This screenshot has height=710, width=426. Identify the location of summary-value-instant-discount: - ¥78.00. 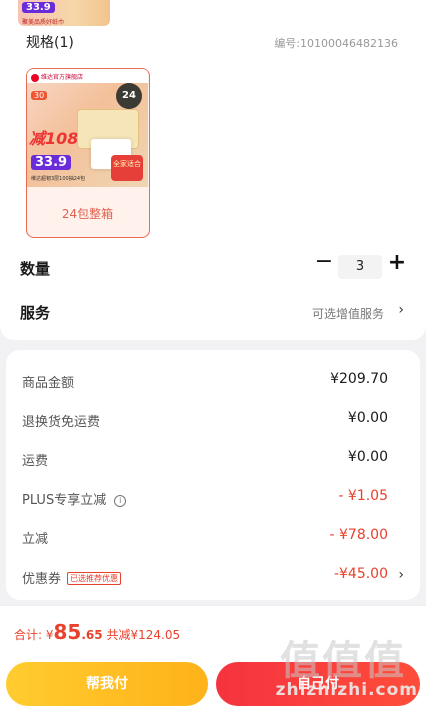
(359, 535).